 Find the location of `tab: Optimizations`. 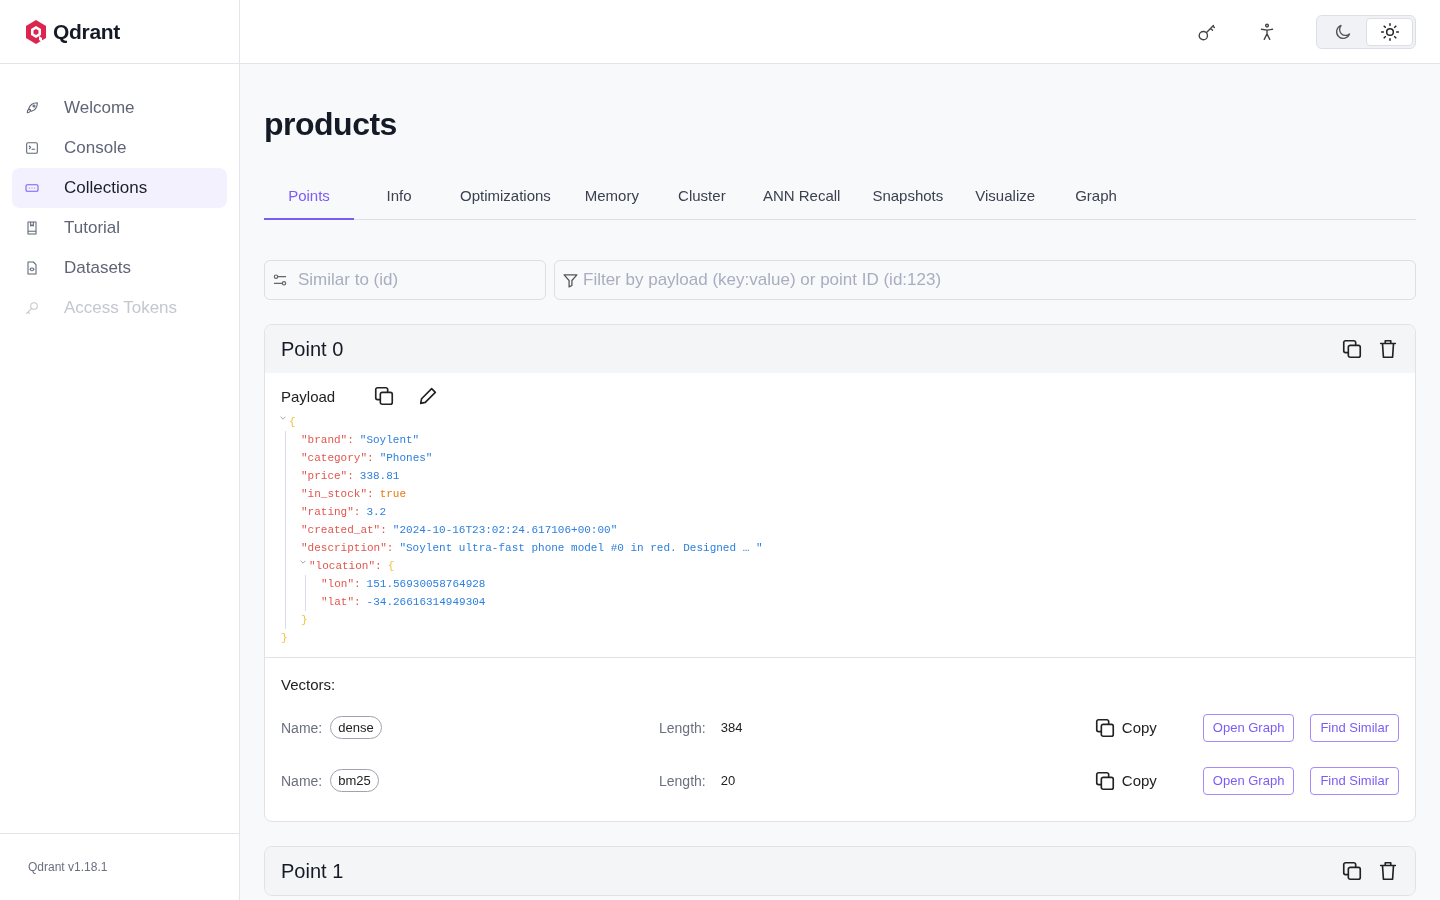

tab: Optimizations is located at coordinates (505, 196).